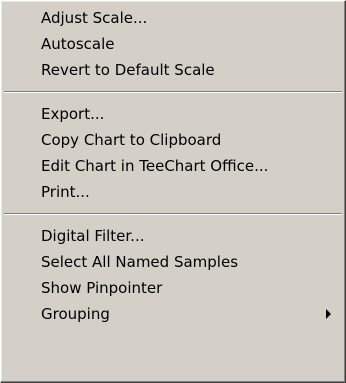 This screenshot has width=346, height=383. Describe the element at coordinates (328, 314) in the screenshot. I see `submenu-arrow-icon` at that location.